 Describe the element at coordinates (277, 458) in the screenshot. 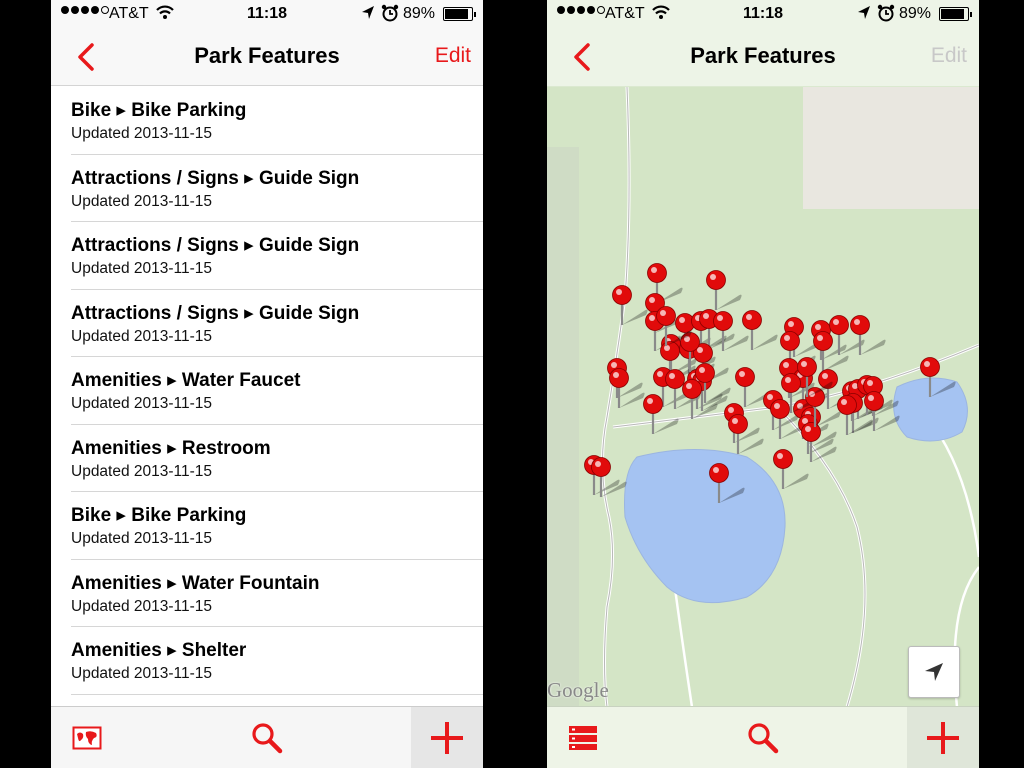

I see `list-item: Amenities ▸ Restroom Updated 2013-11-15` at that location.